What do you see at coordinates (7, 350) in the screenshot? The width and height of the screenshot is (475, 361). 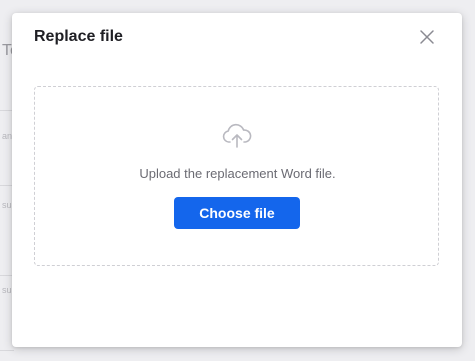 I see `background-divider` at bounding box center [7, 350].